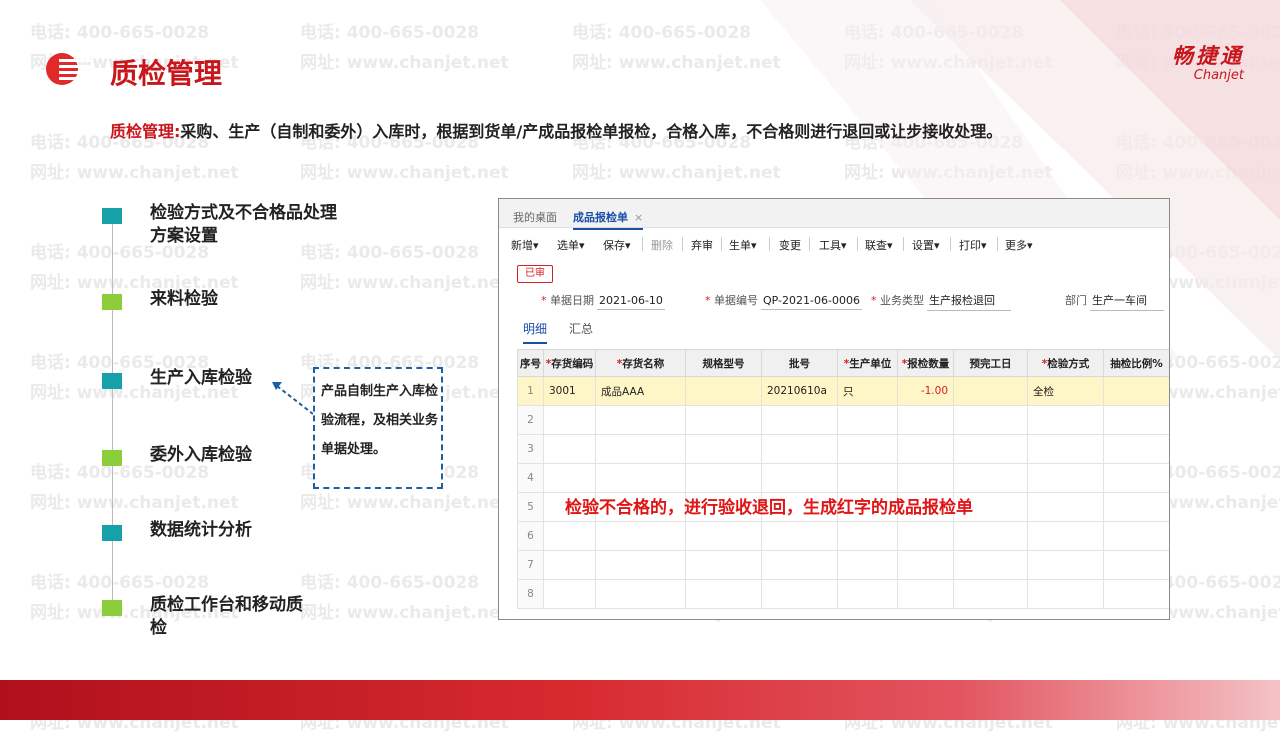 Image resolution: width=1280 pixels, height=733 pixels. What do you see at coordinates (166, 73) in the screenshot?
I see `page-title: 质检管理` at bounding box center [166, 73].